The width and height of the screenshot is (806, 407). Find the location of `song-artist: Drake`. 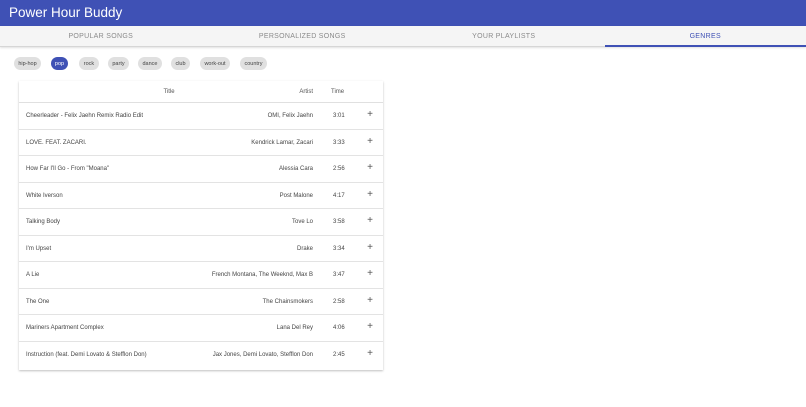

song-artist: Drake is located at coordinates (304, 248).